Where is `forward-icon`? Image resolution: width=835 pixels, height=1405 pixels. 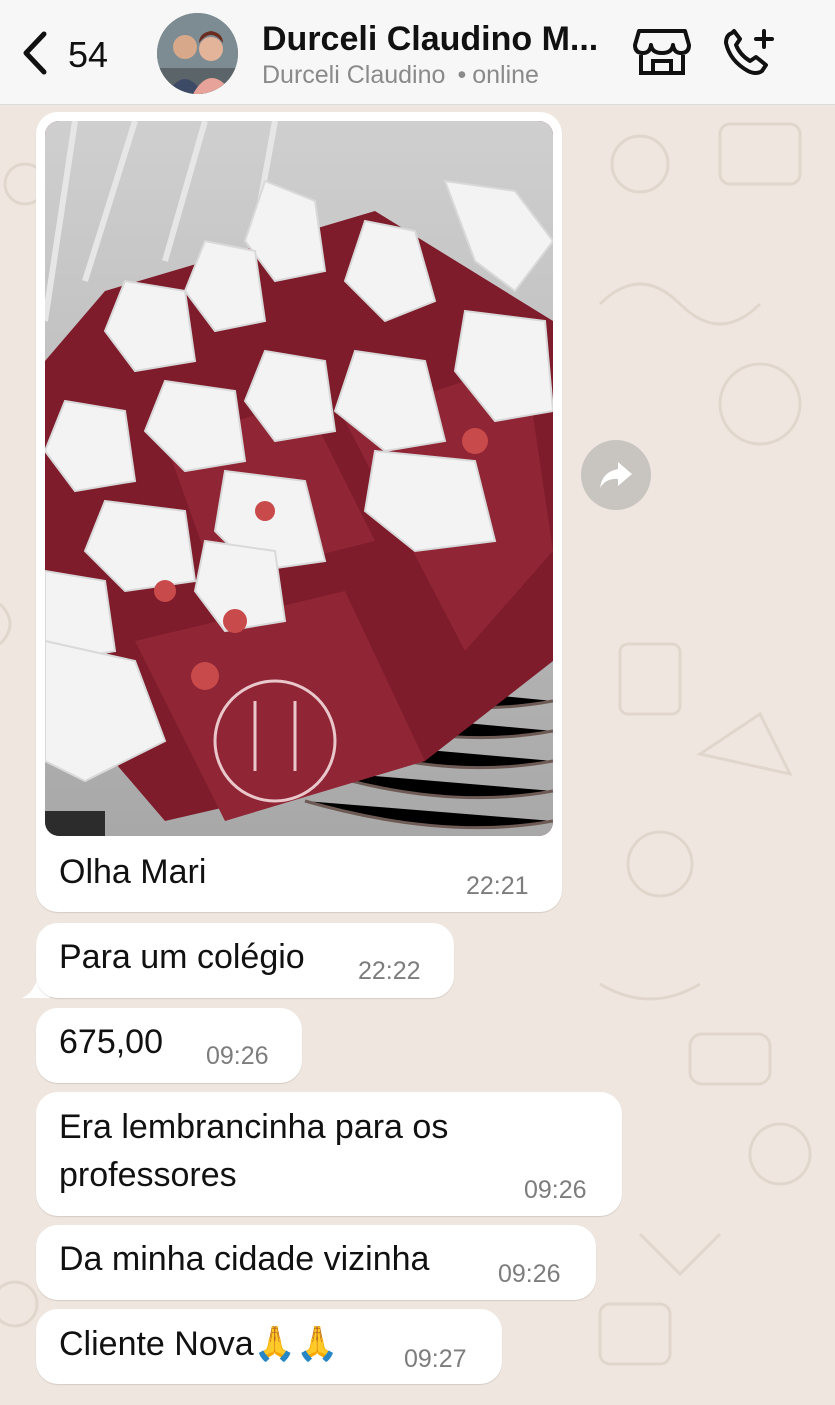 forward-icon is located at coordinates (616, 475).